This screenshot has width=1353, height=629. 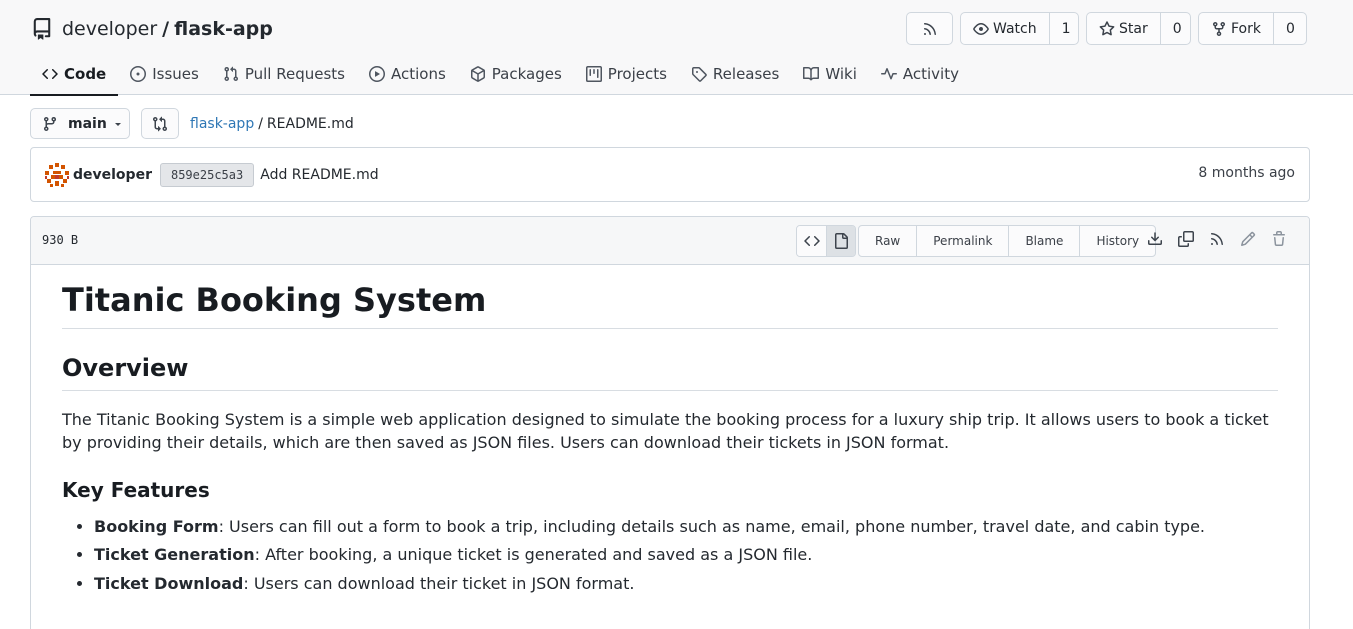 I want to click on rendered-view-button, so click(x=840, y=241).